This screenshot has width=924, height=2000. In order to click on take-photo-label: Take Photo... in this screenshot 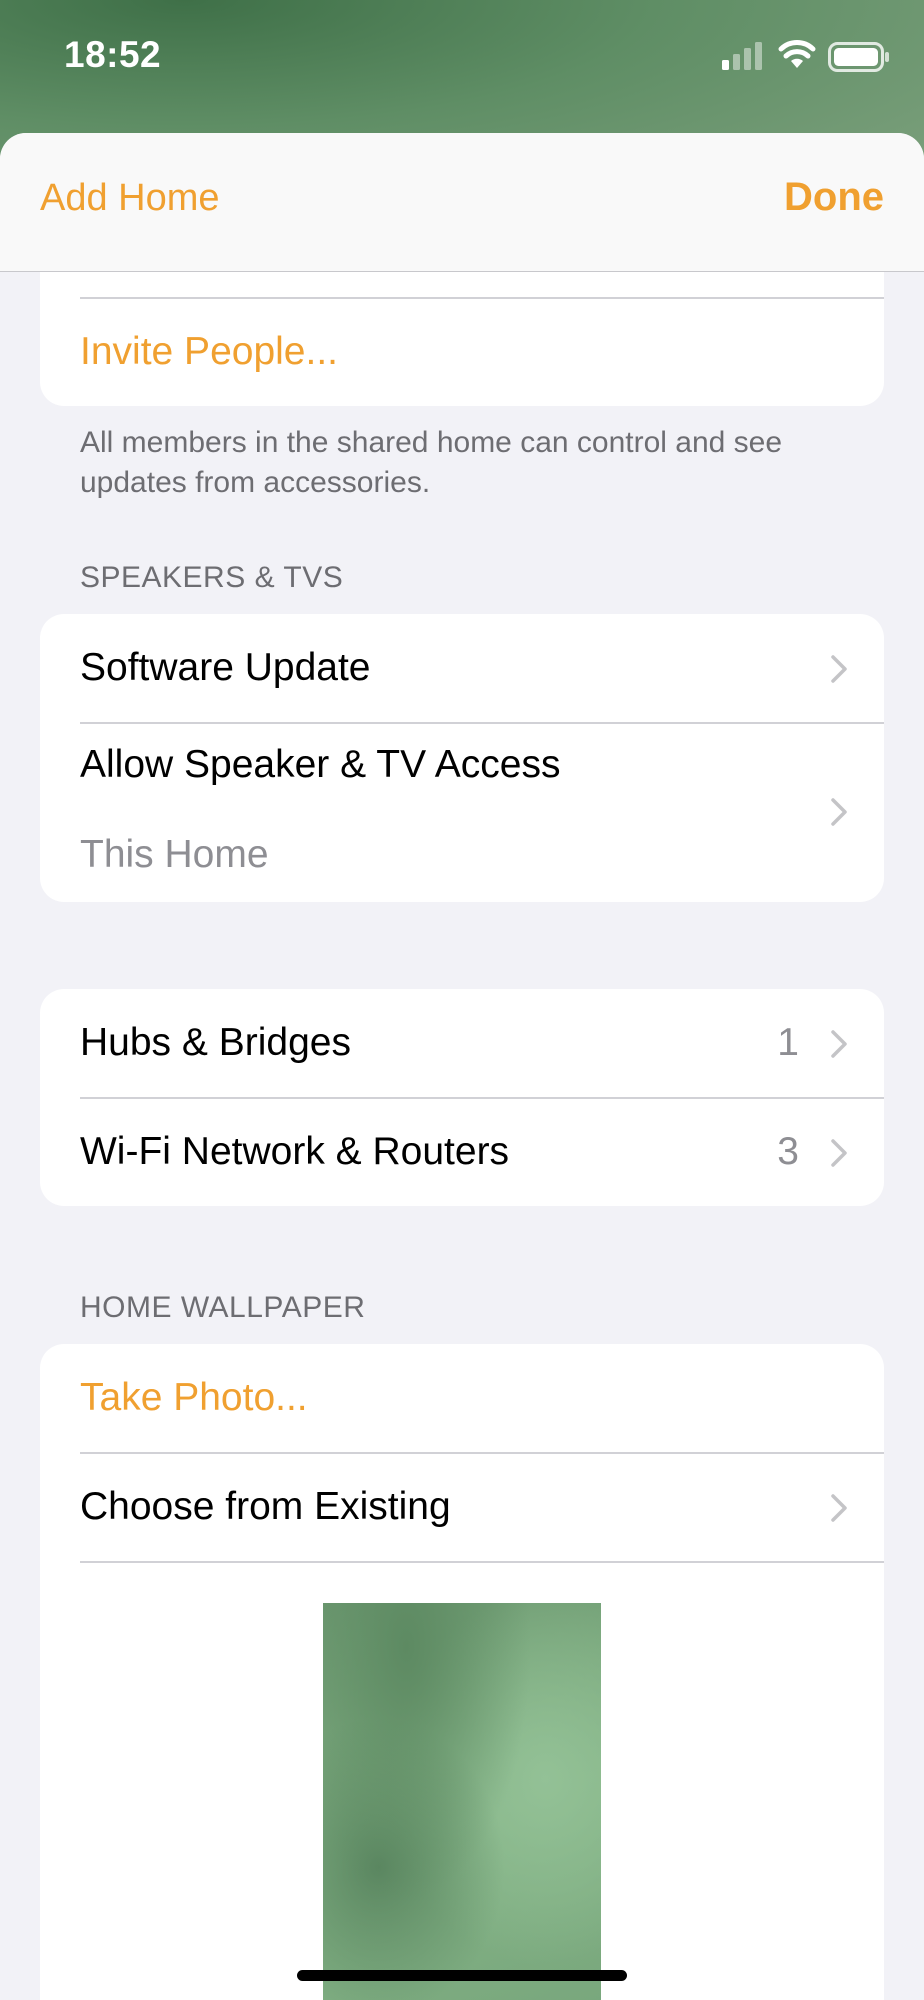, I will do `click(194, 1397)`.